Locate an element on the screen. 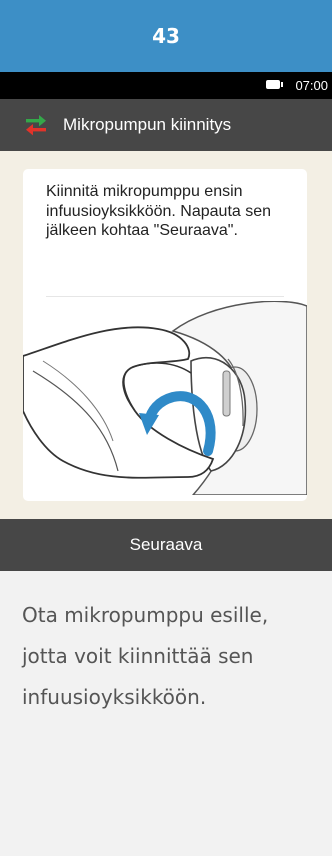 Image resolution: width=332 pixels, height=856 pixels. swap-arrows-icon is located at coordinates (36, 125).